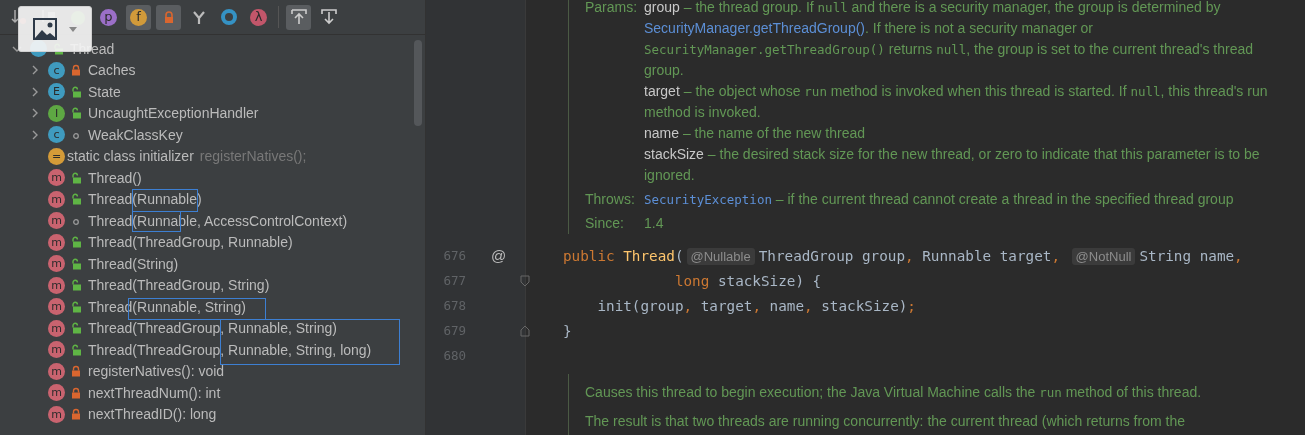 This screenshot has height=435, width=1305. I want to click on tree-item: Thread(ThreadGroup, Runnable), so click(190, 242).